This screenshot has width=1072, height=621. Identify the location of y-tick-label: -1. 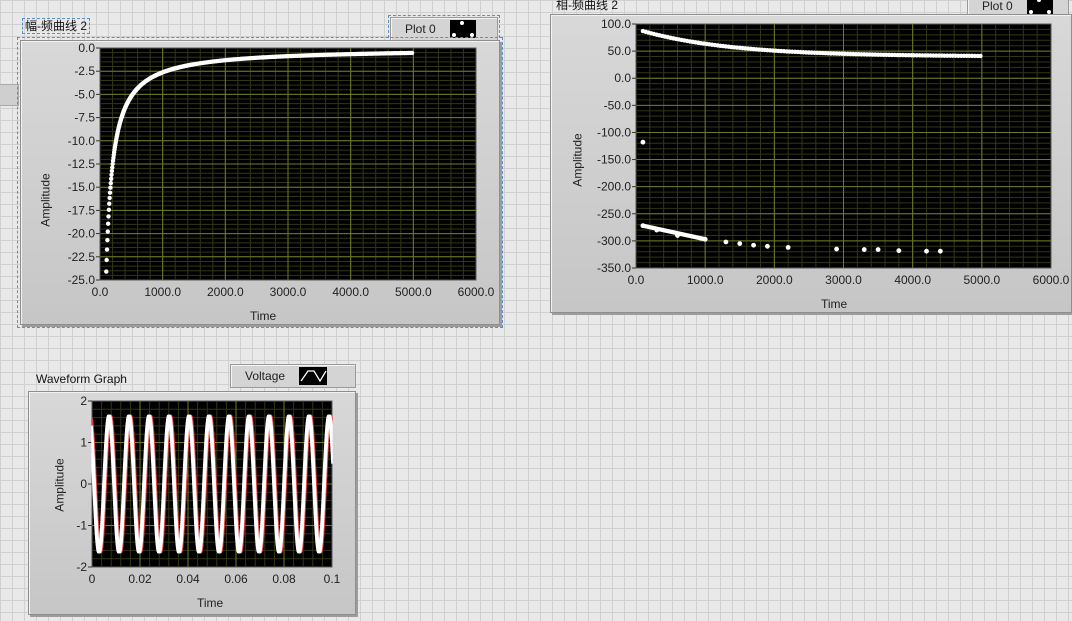
(81, 526).